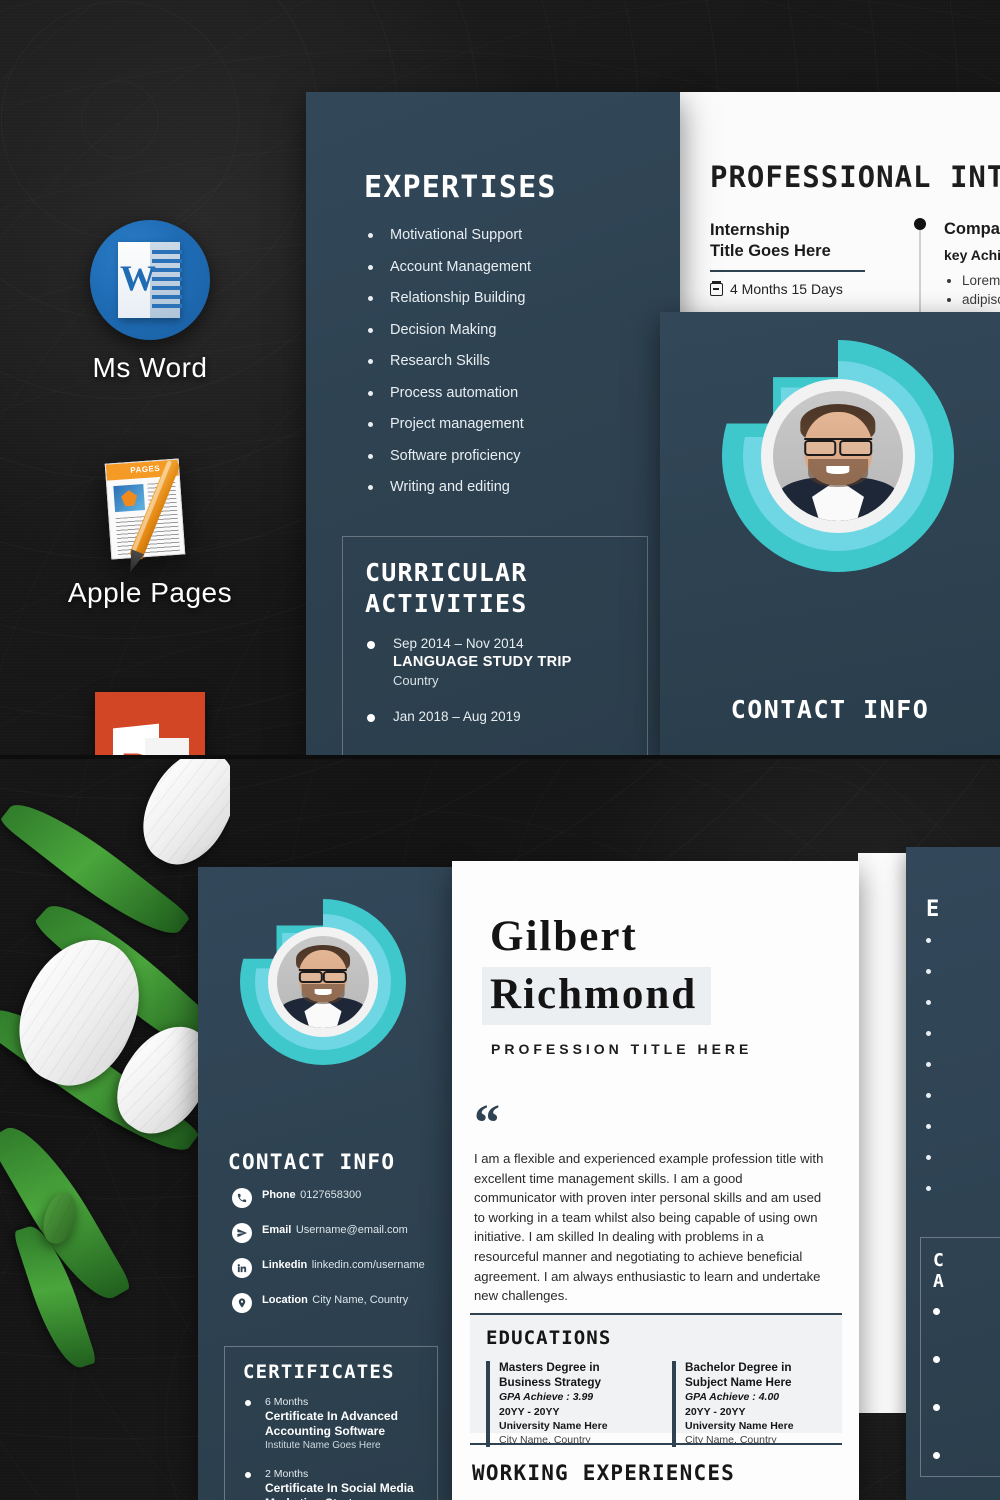 The image size is (1000, 1500). I want to click on curricular-heading-line2: ACTIVITIES, so click(446, 603).